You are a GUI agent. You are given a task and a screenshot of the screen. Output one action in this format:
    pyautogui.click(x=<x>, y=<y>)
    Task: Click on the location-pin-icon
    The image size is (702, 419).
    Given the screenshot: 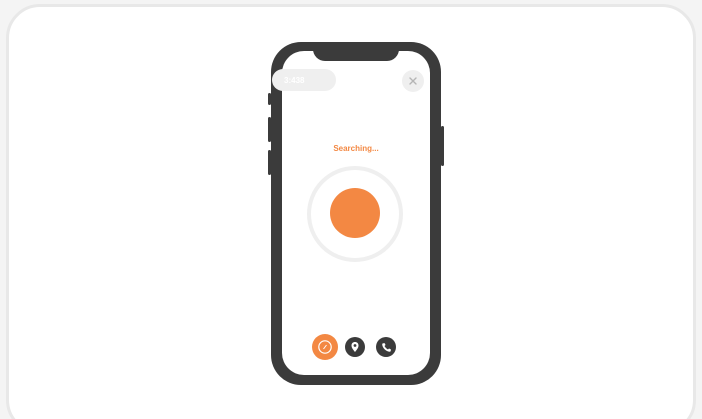 What is the action you would take?
    pyautogui.click(x=355, y=347)
    